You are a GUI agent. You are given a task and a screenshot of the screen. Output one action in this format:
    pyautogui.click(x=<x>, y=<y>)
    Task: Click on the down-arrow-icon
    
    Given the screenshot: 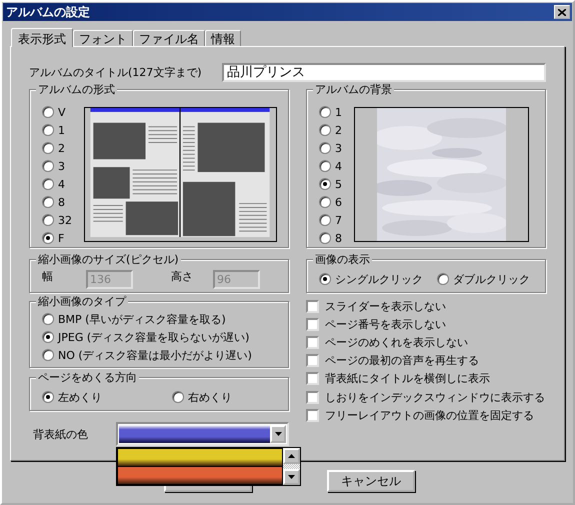 What is the action you would take?
    pyautogui.click(x=291, y=477)
    